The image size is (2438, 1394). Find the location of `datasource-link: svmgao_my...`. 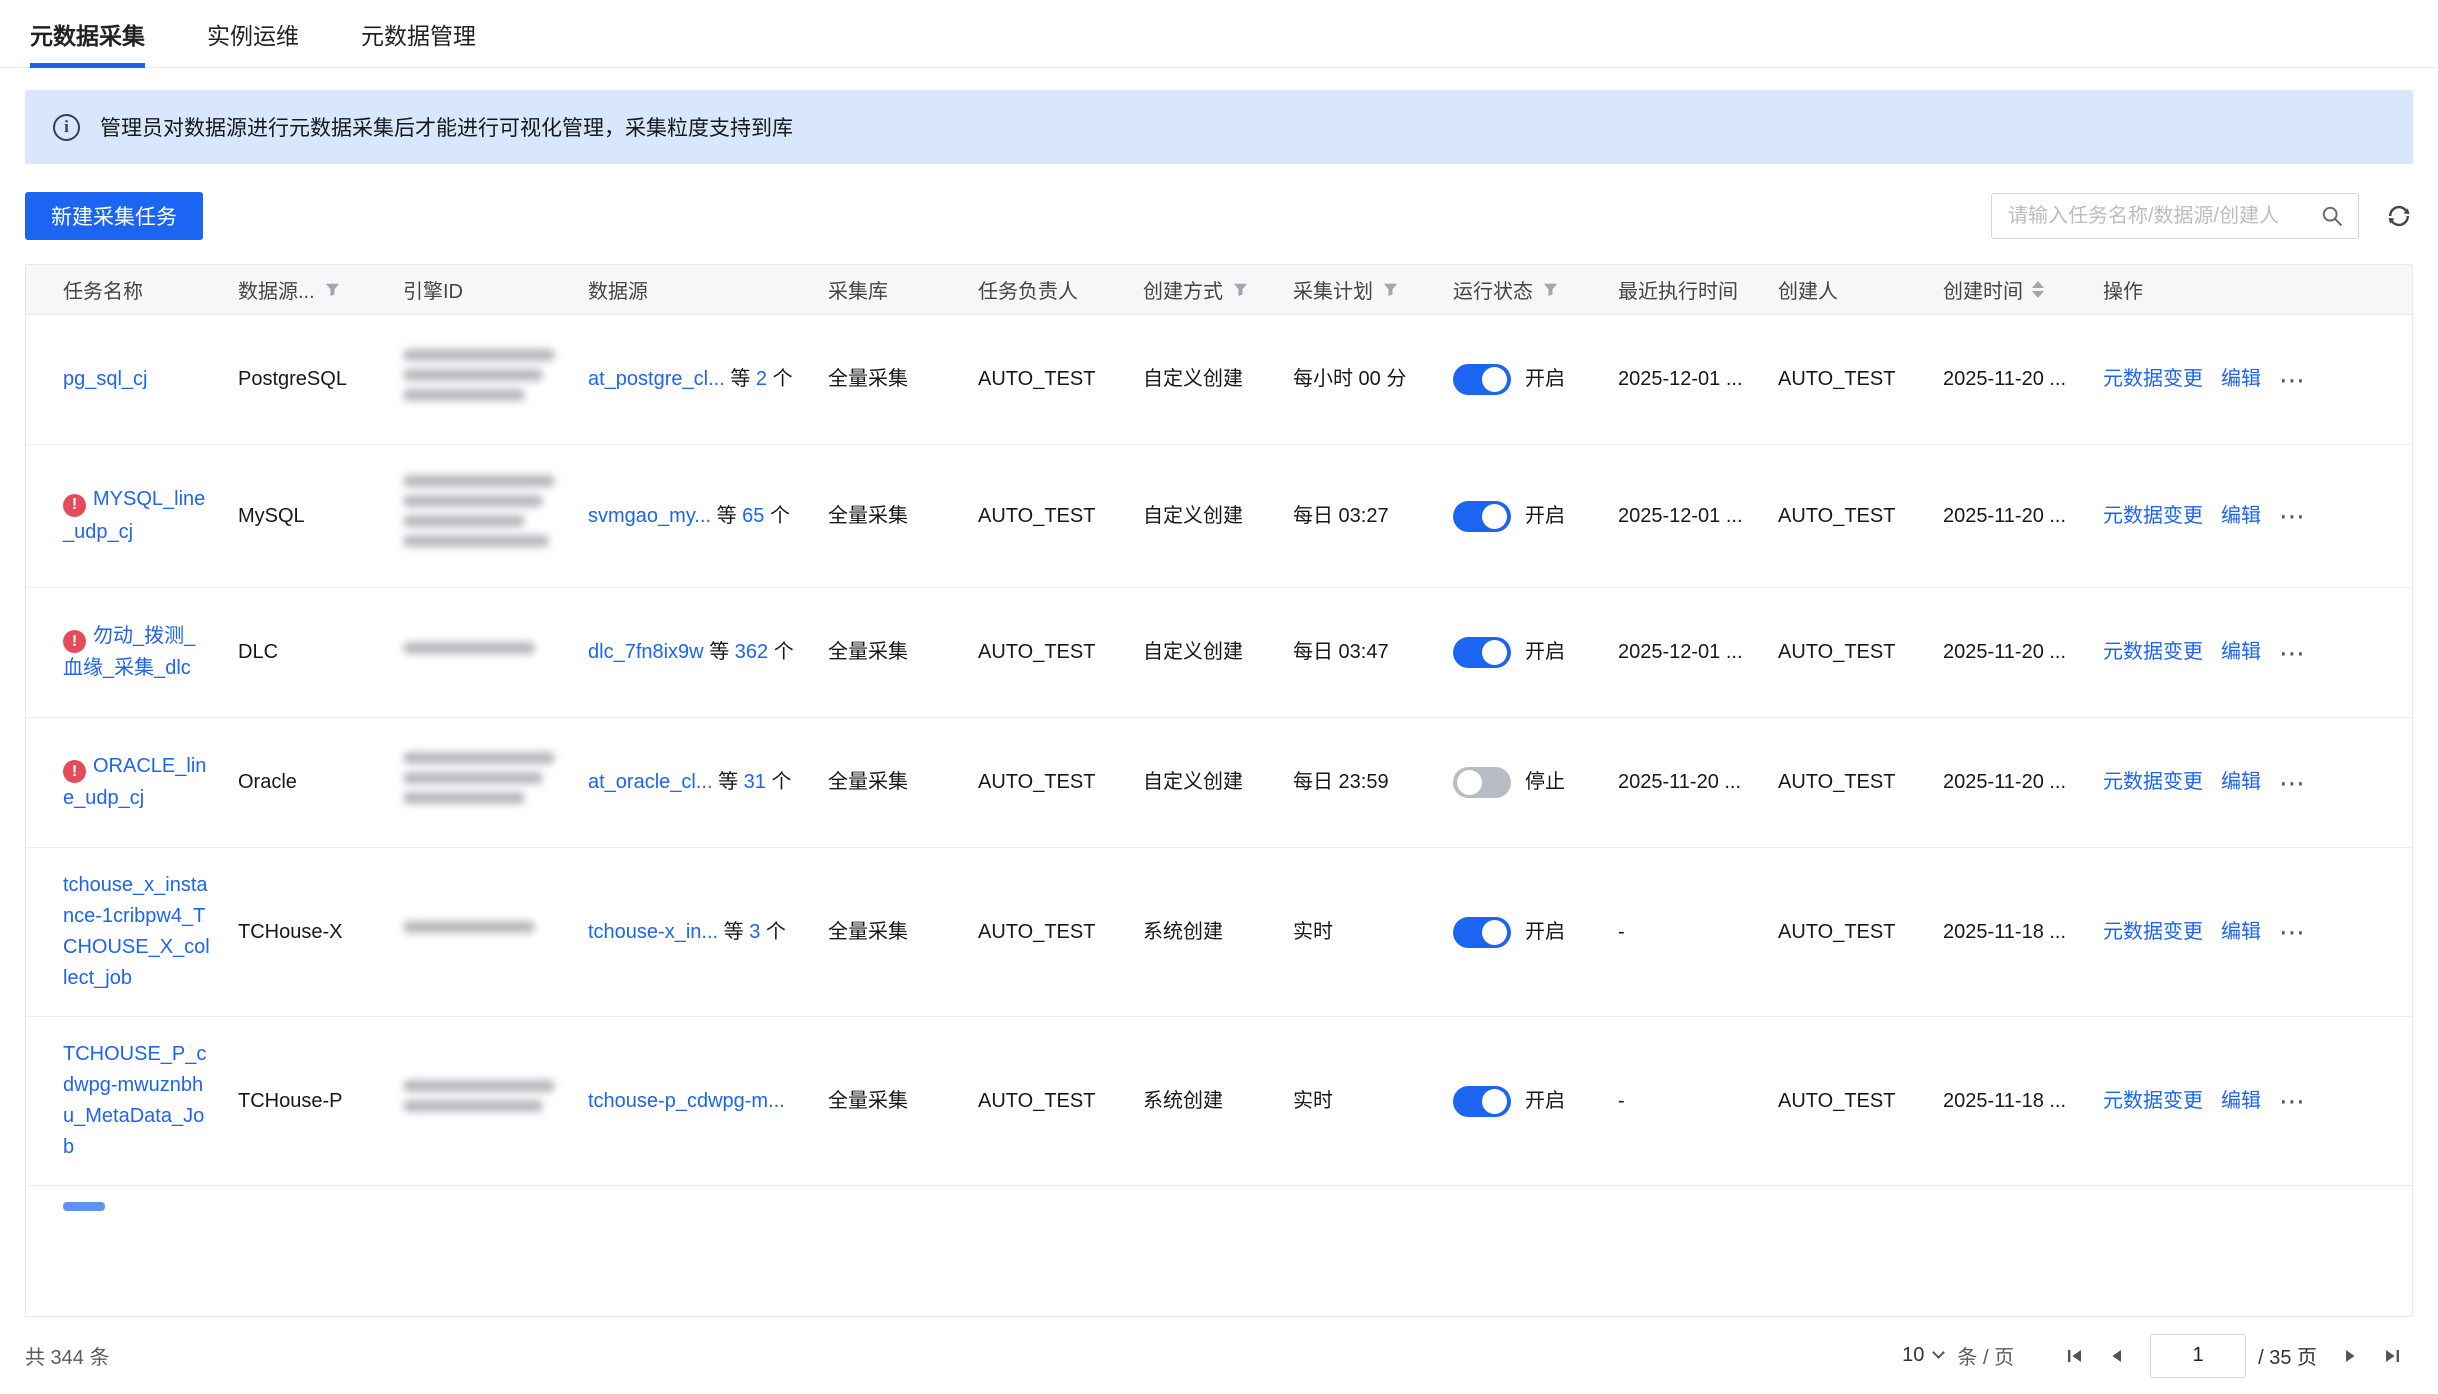

datasource-link: svmgao_my... is located at coordinates (649, 516).